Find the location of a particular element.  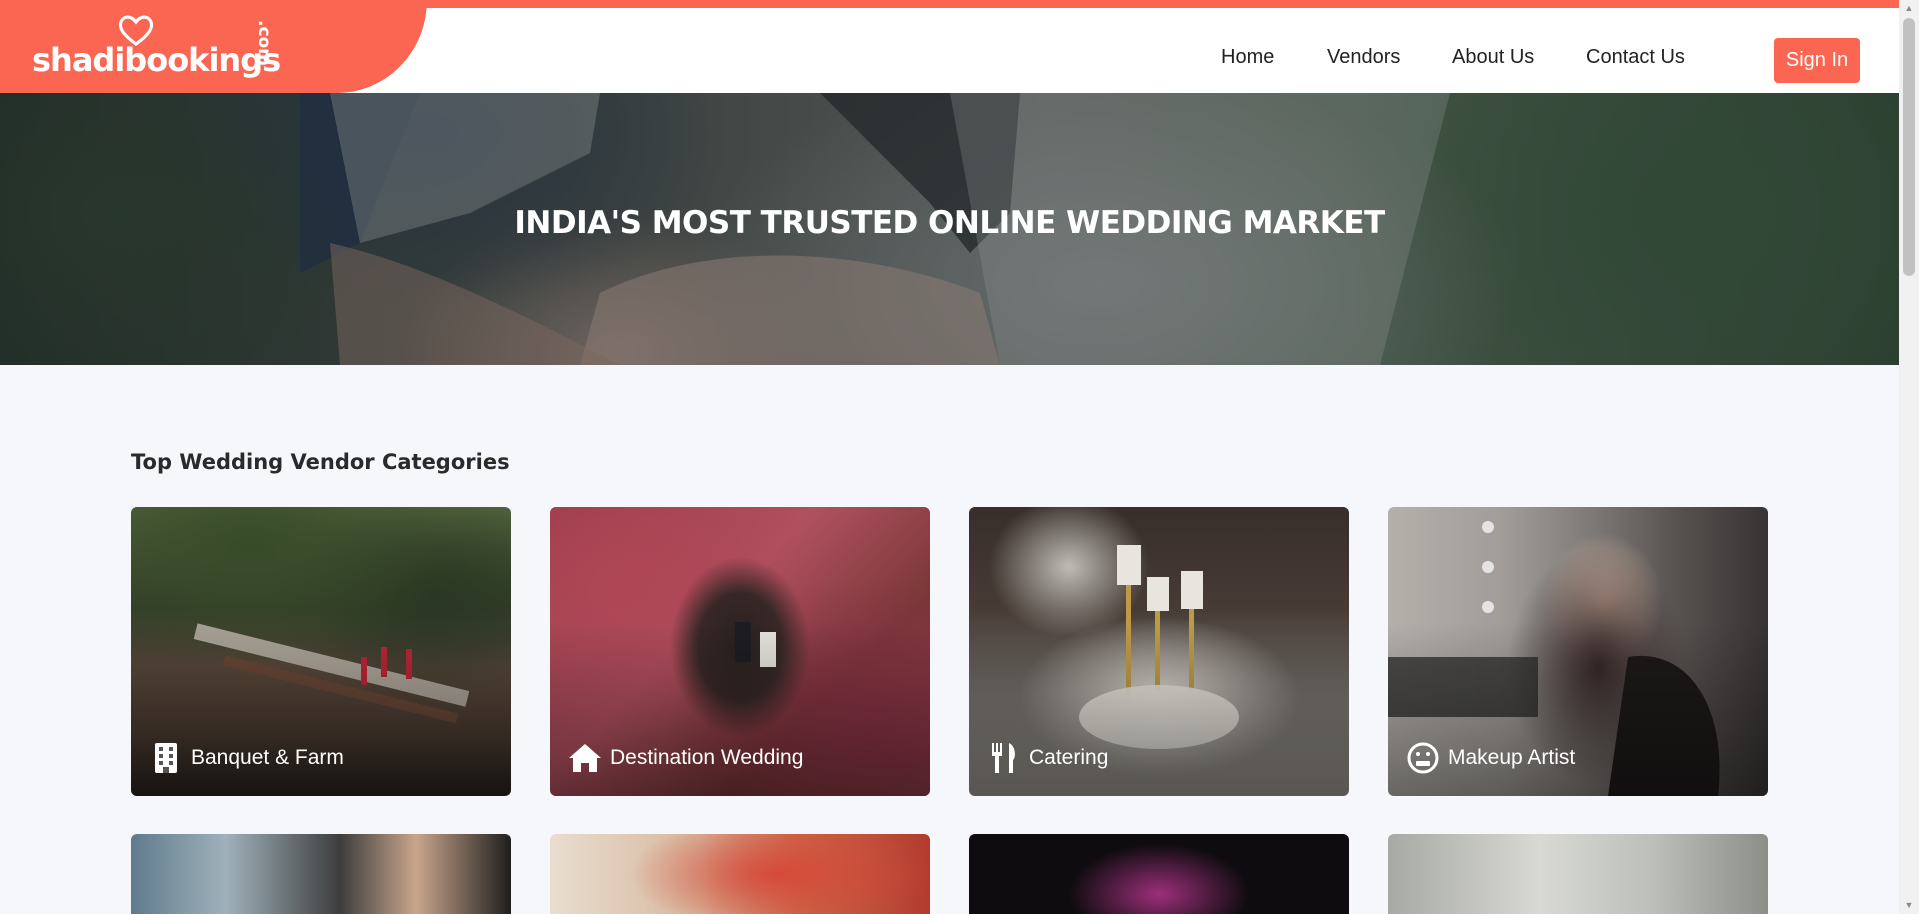

building-icon is located at coordinates (166, 758).